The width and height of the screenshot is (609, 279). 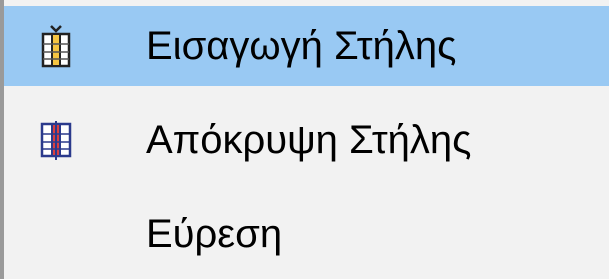 I want to click on menu-item-label: Απόκρυψη Στήλης, so click(x=309, y=140).